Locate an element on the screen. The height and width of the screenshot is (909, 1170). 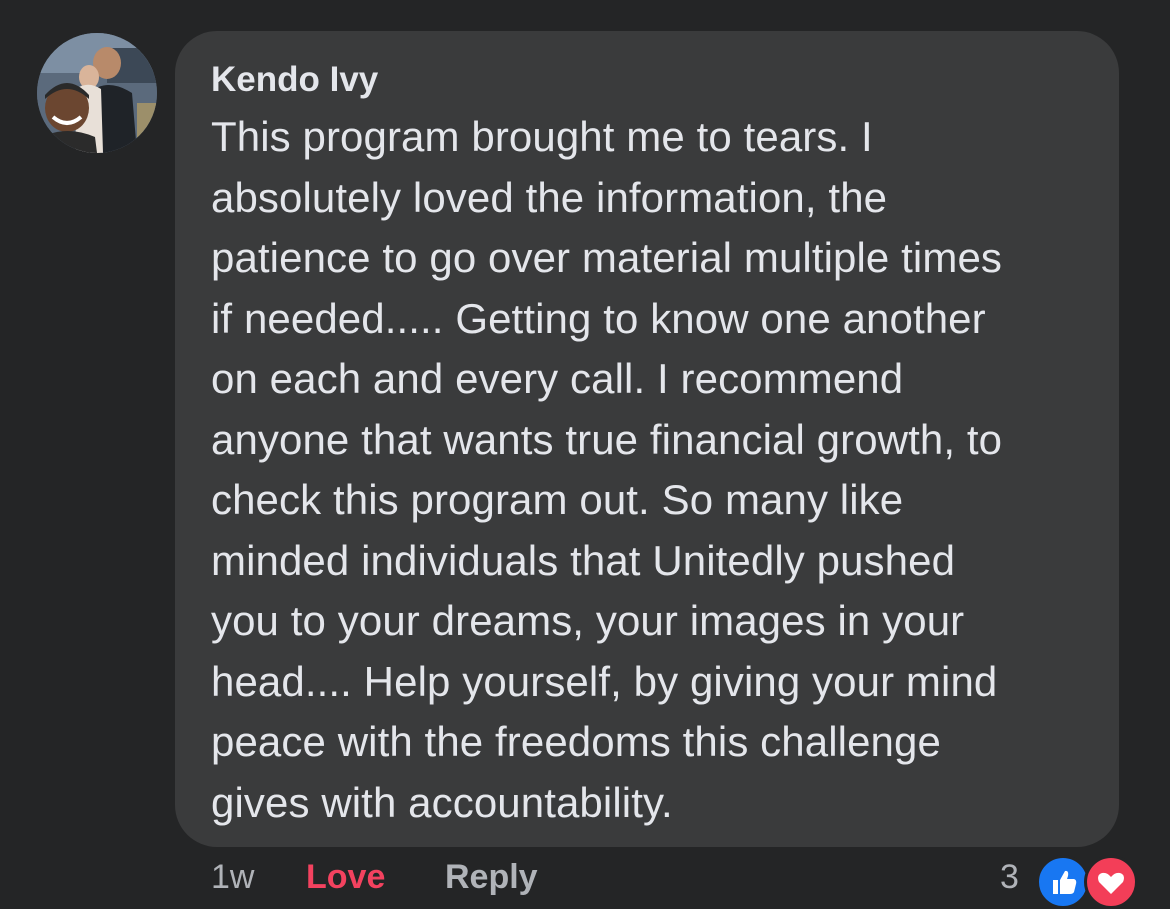
heart-icon is located at coordinates (1111, 882).